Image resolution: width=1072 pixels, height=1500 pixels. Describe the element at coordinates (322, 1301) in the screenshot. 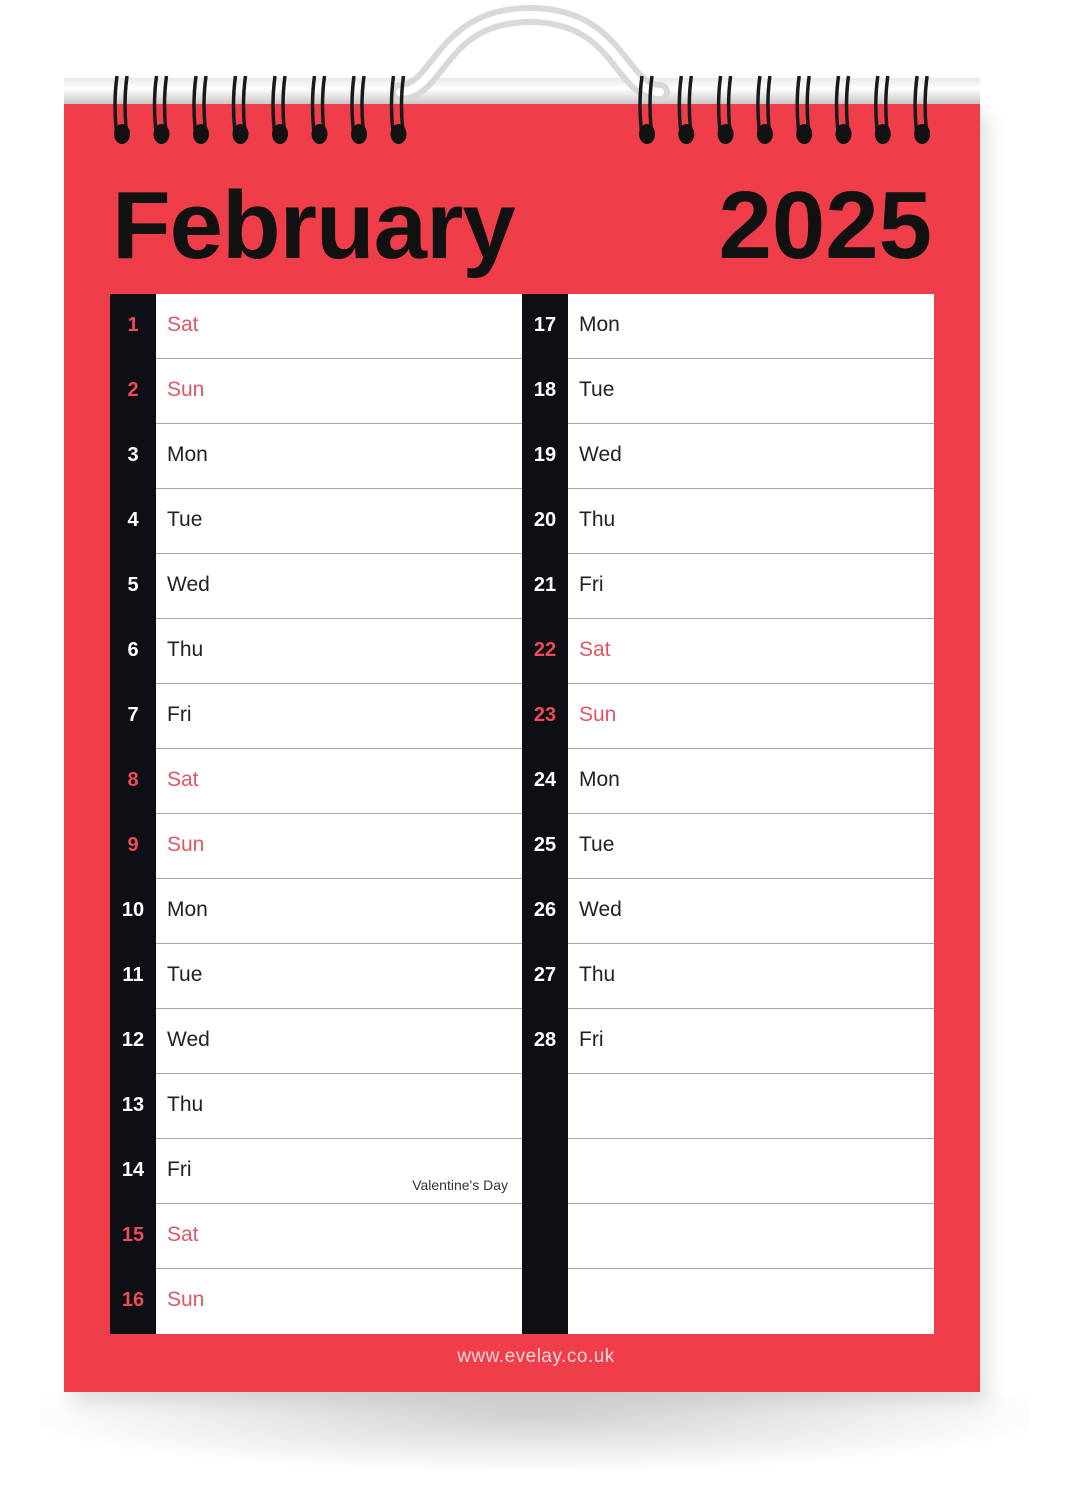

I see `day-row: 16 Sun` at that location.